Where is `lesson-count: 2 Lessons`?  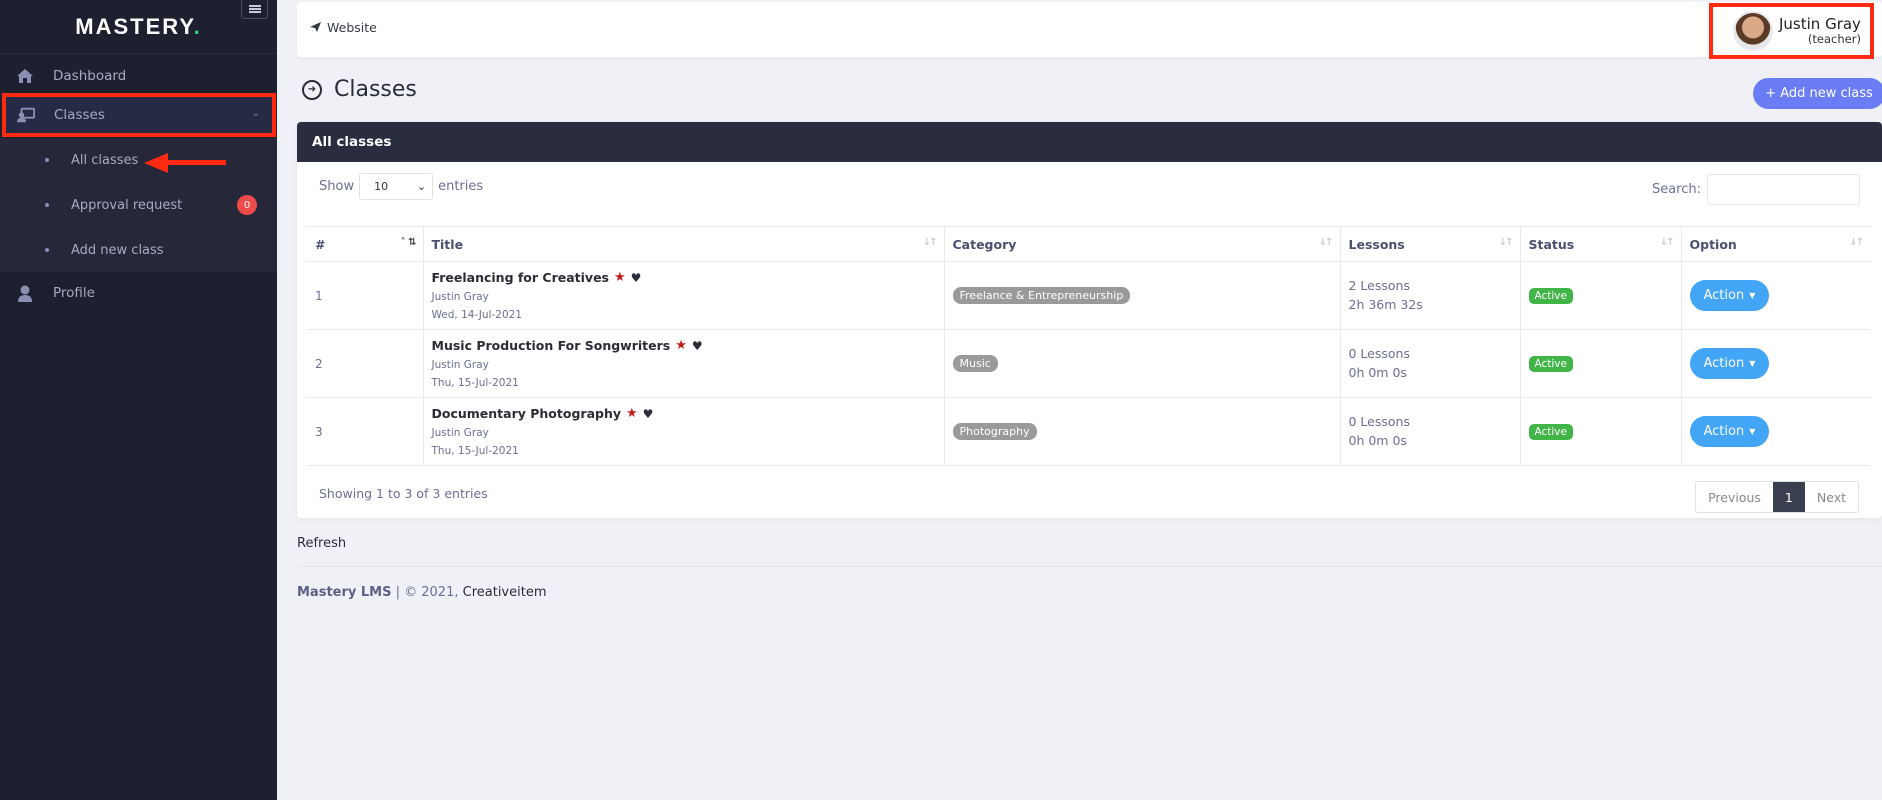
lesson-count: 2 Lessons is located at coordinates (1379, 286).